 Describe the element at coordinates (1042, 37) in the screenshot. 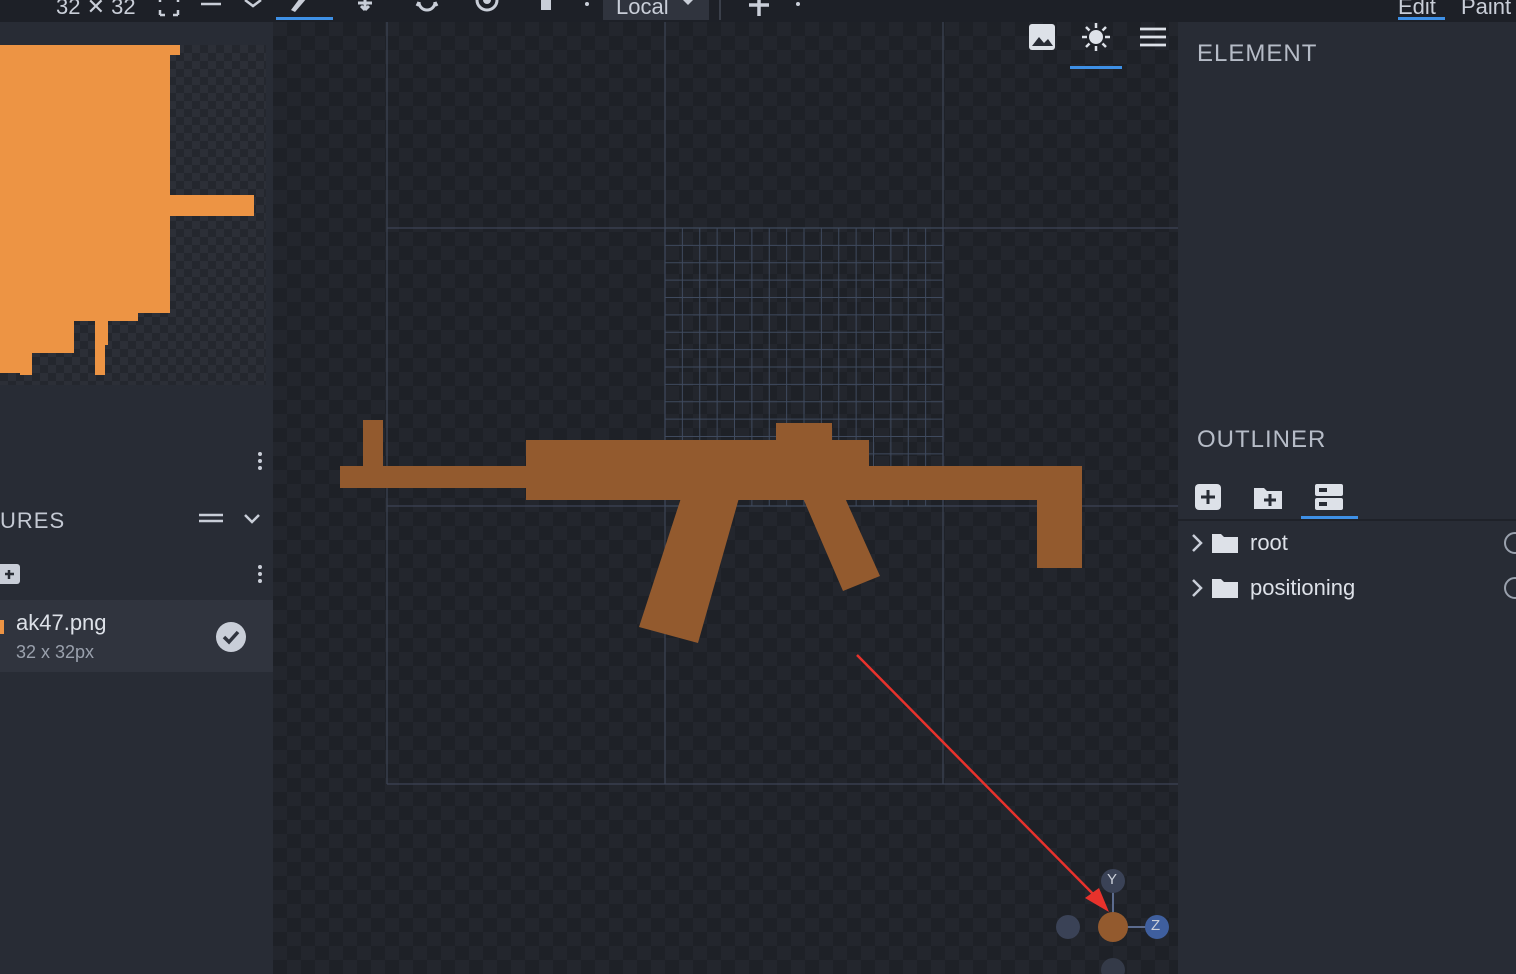

I see `image-icon` at that location.